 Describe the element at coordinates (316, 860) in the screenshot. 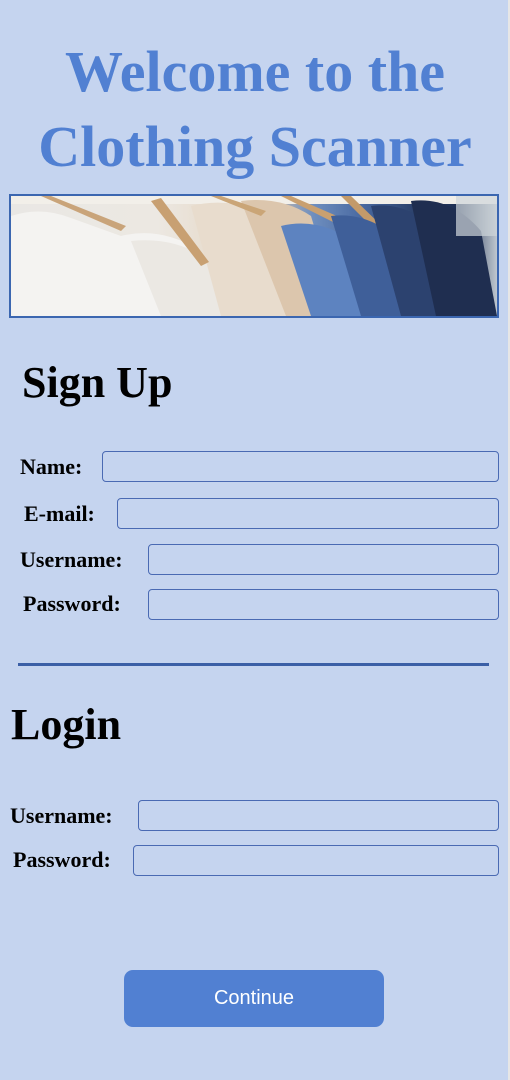

I see `login-password-input` at that location.